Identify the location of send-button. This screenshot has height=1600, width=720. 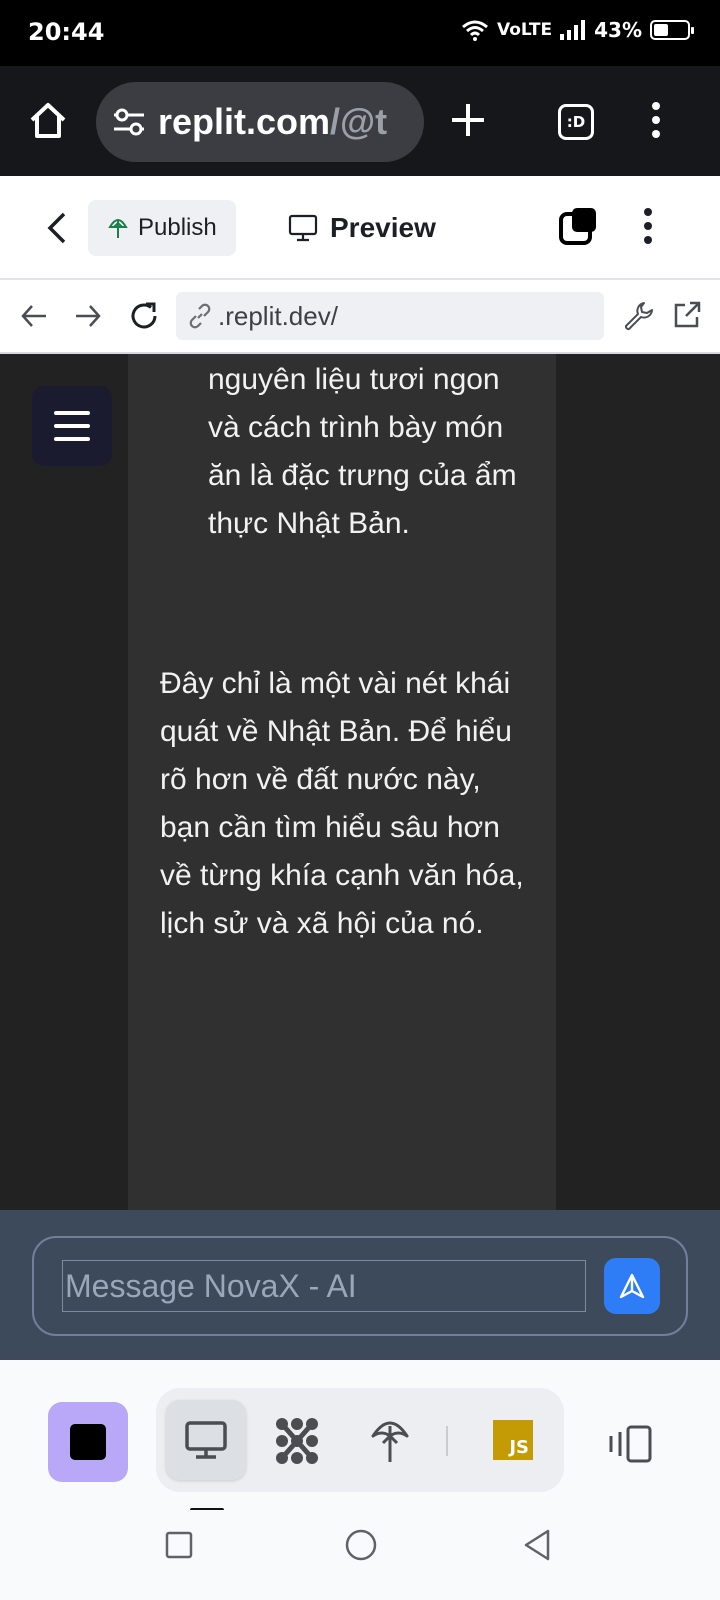
(632, 1286).